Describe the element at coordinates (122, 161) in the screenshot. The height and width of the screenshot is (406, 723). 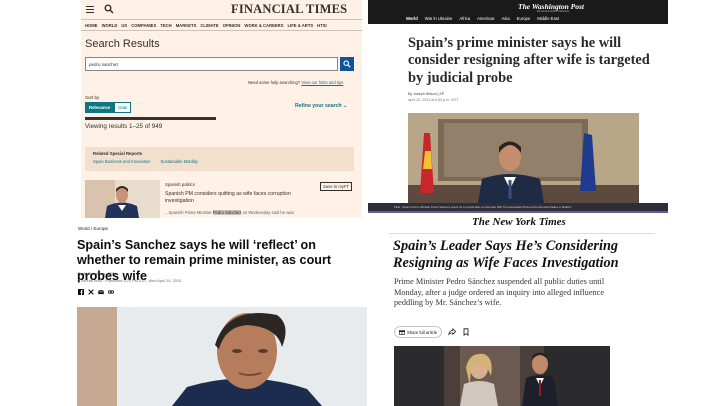
I see `related-tag-link: Spain Business and Innovation` at that location.